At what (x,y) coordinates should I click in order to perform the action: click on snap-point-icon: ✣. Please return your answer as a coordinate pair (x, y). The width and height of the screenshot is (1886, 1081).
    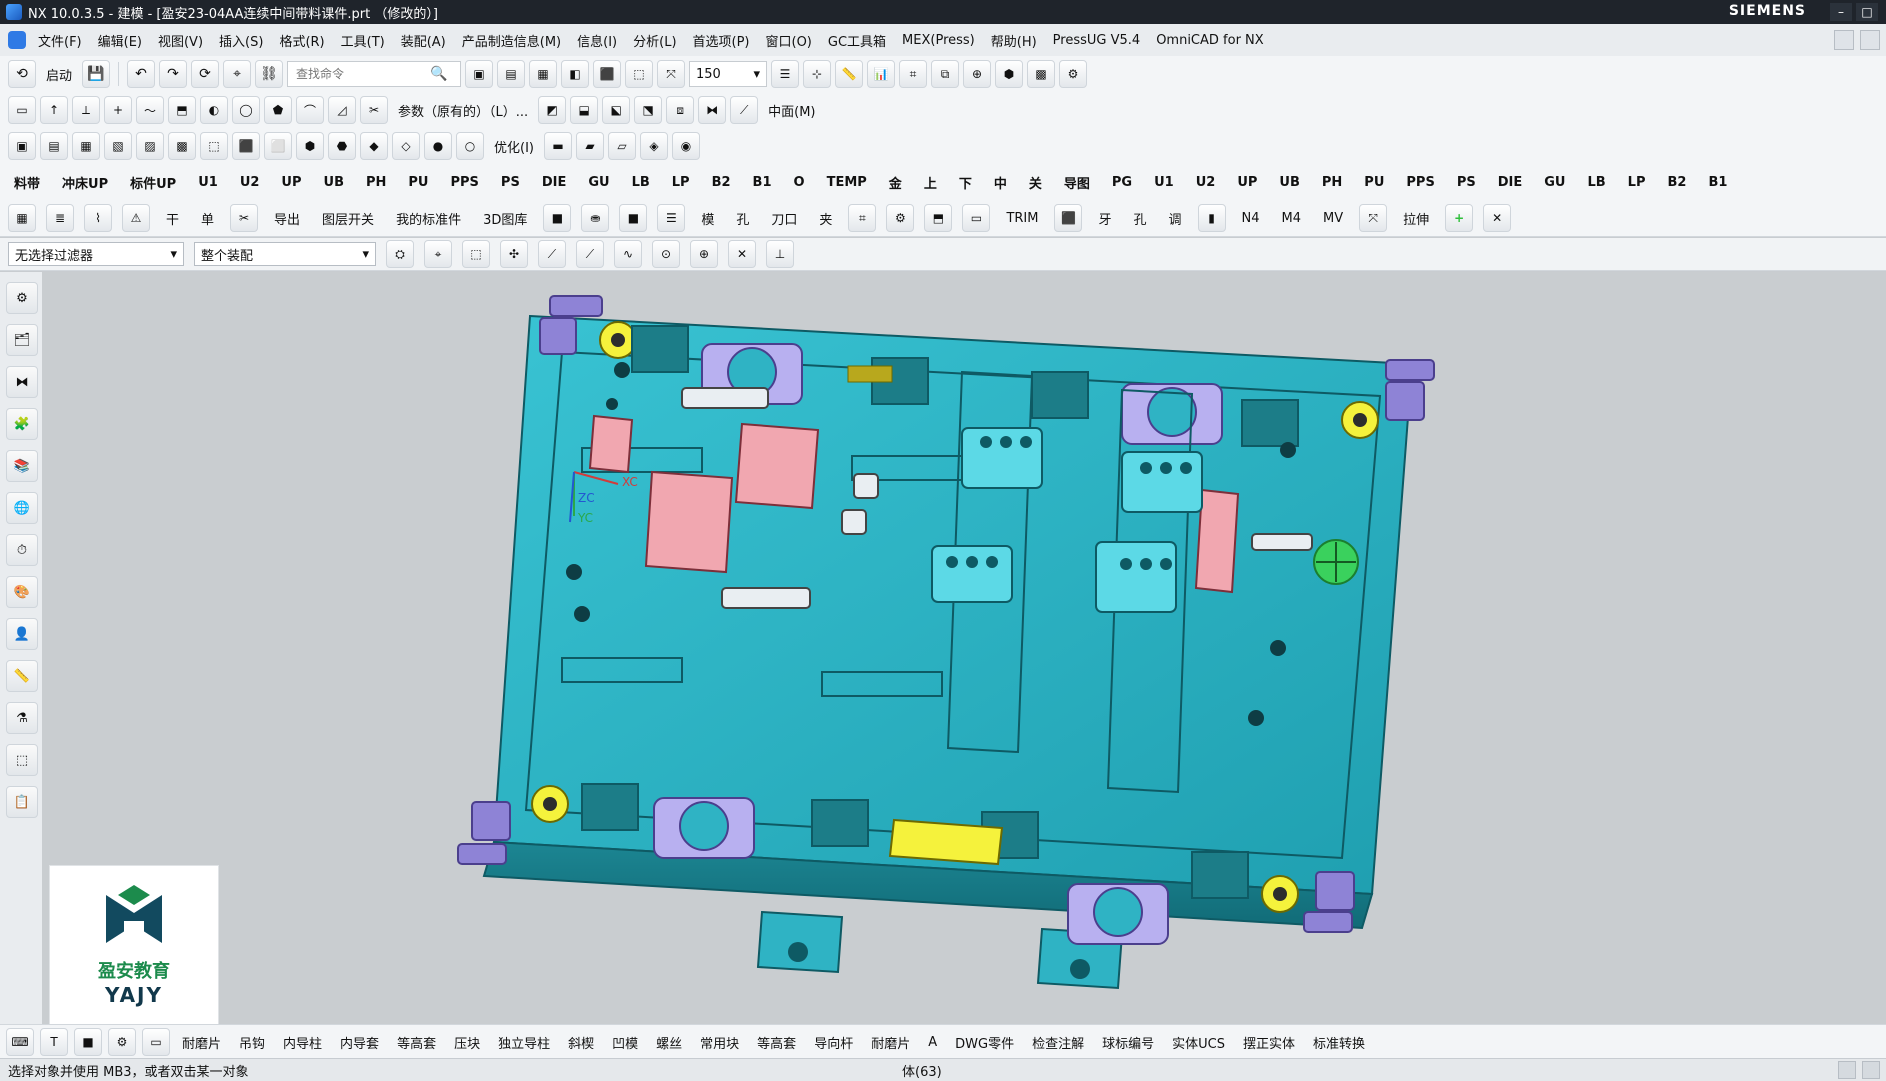
    Looking at the image, I should click on (514, 254).